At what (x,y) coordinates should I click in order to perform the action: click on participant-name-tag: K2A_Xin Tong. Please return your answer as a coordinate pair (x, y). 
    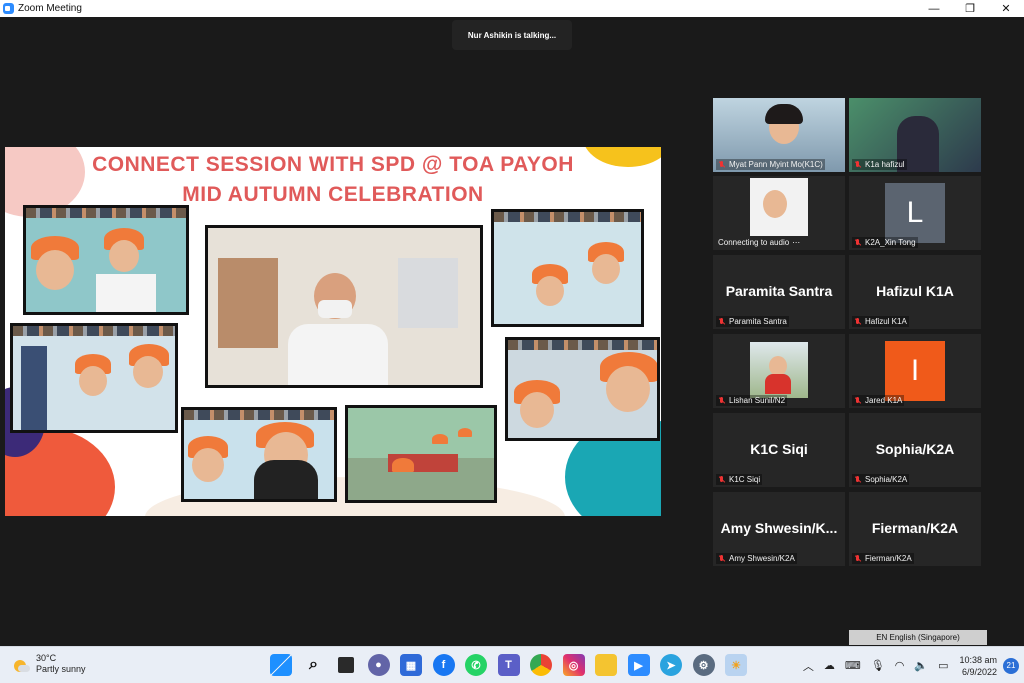
    Looking at the image, I should click on (885, 242).